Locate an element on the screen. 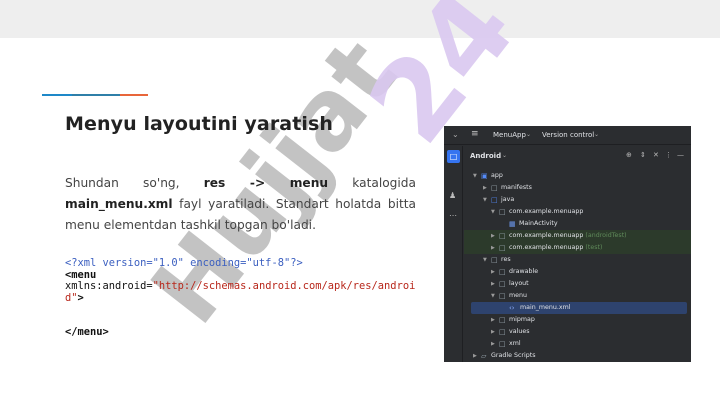 This screenshot has height=406, width=720. vcs-selector: Version control is located at coordinates (568, 135).